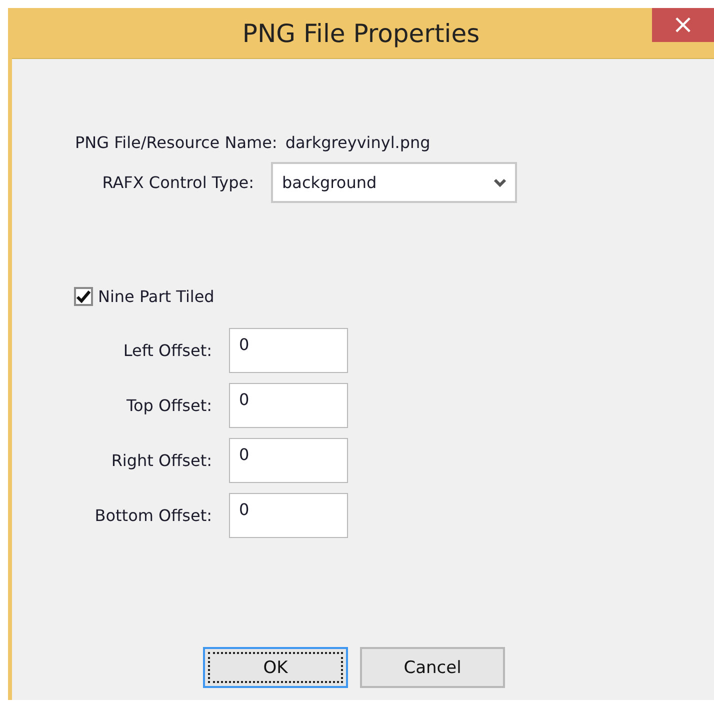 This screenshot has height=708, width=714. Describe the element at coordinates (161, 460) in the screenshot. I see `offset-label: Right Offset:` at that location.